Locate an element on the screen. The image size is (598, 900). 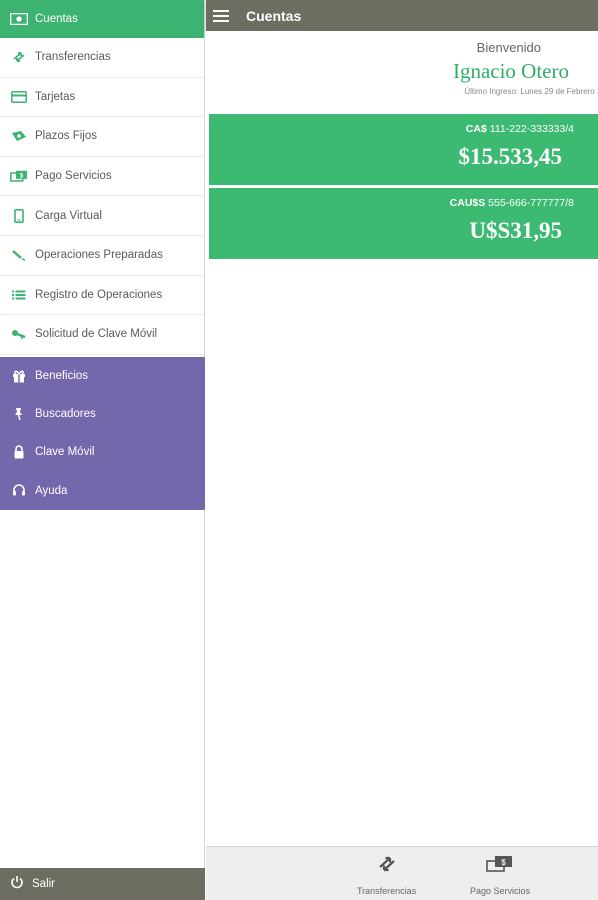
shortcut-label: Pago Servicios is located at coordinates (500, 891).